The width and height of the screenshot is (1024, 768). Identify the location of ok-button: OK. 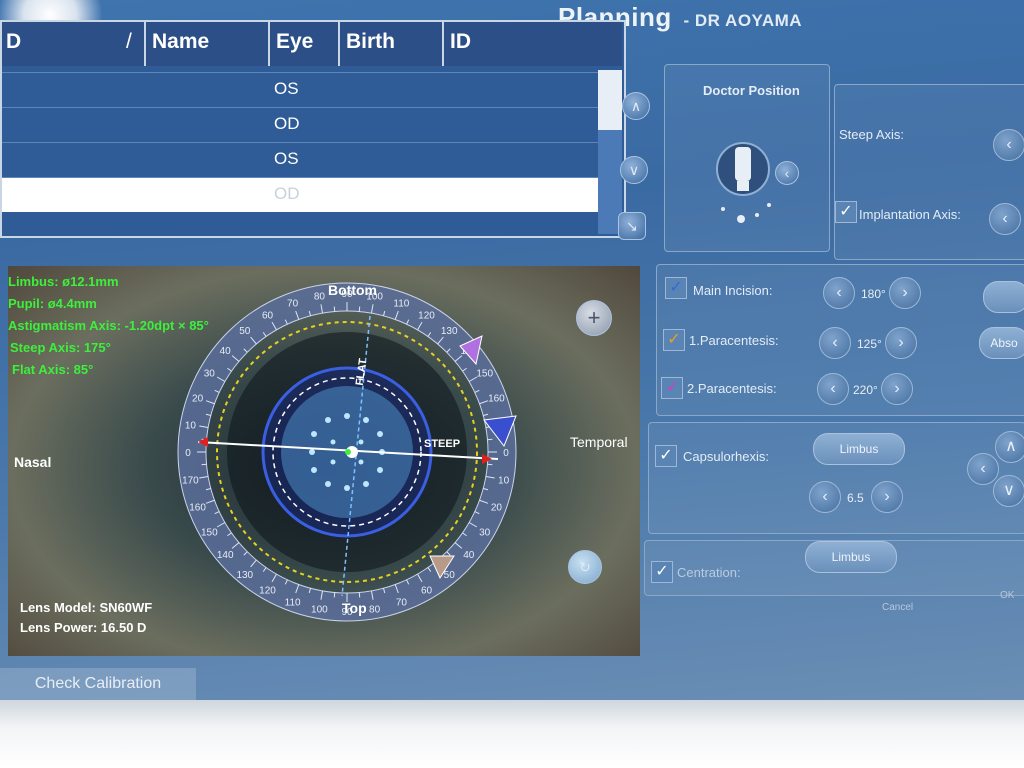
(1007, 595).